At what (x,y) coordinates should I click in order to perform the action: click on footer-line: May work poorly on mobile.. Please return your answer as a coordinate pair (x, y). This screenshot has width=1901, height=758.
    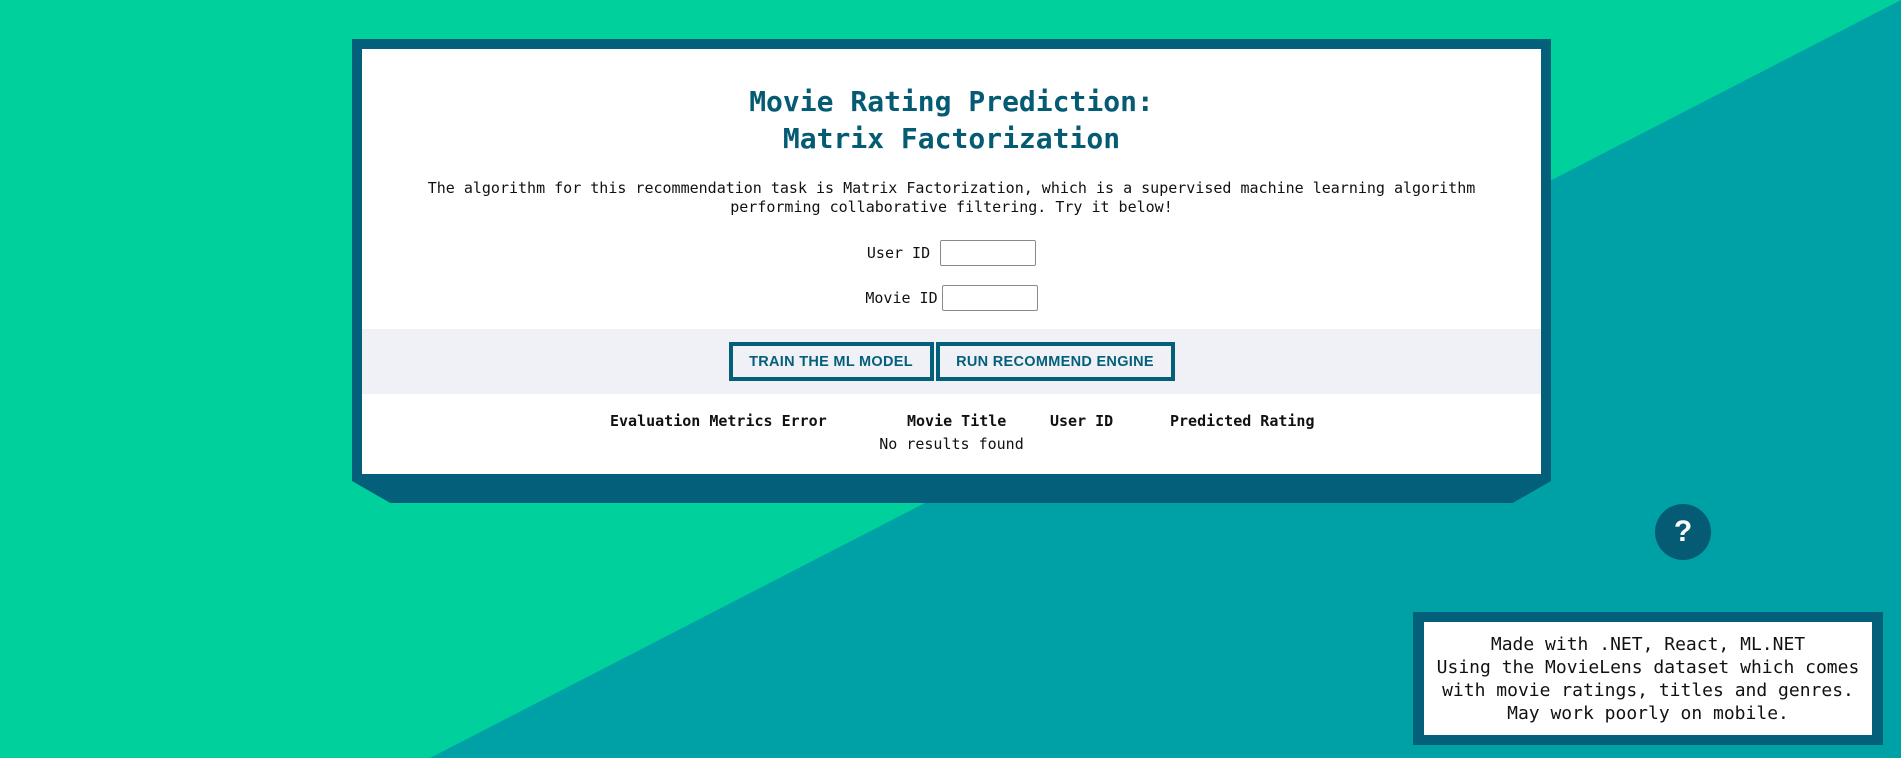
    Looking at the image, I should click on (1648, 713).